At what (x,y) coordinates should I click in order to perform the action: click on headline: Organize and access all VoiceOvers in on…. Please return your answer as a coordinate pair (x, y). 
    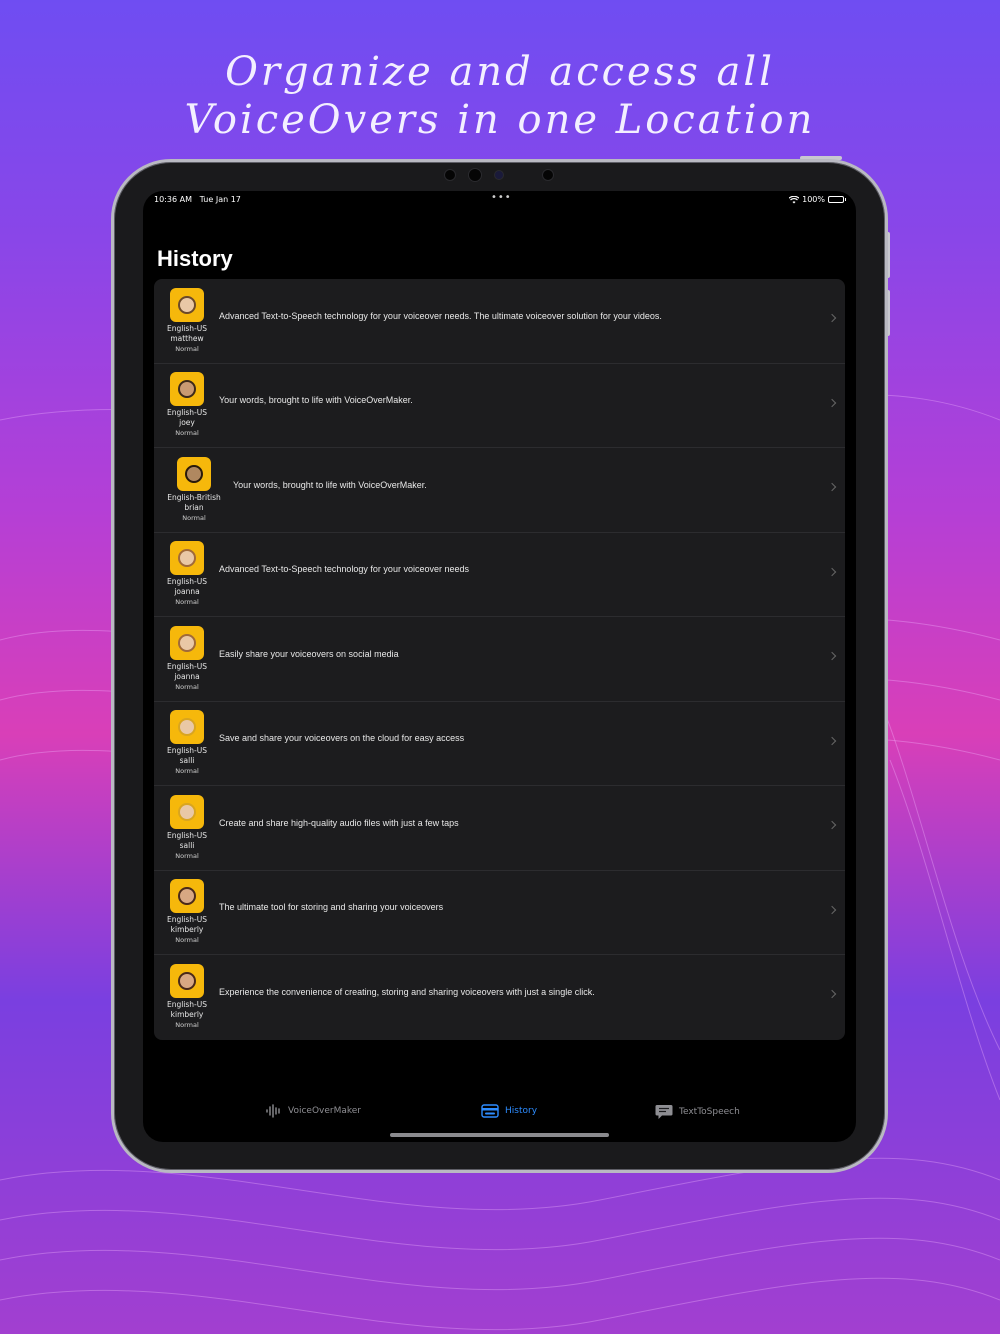
    Looking at the image, I should click on (500, 96).